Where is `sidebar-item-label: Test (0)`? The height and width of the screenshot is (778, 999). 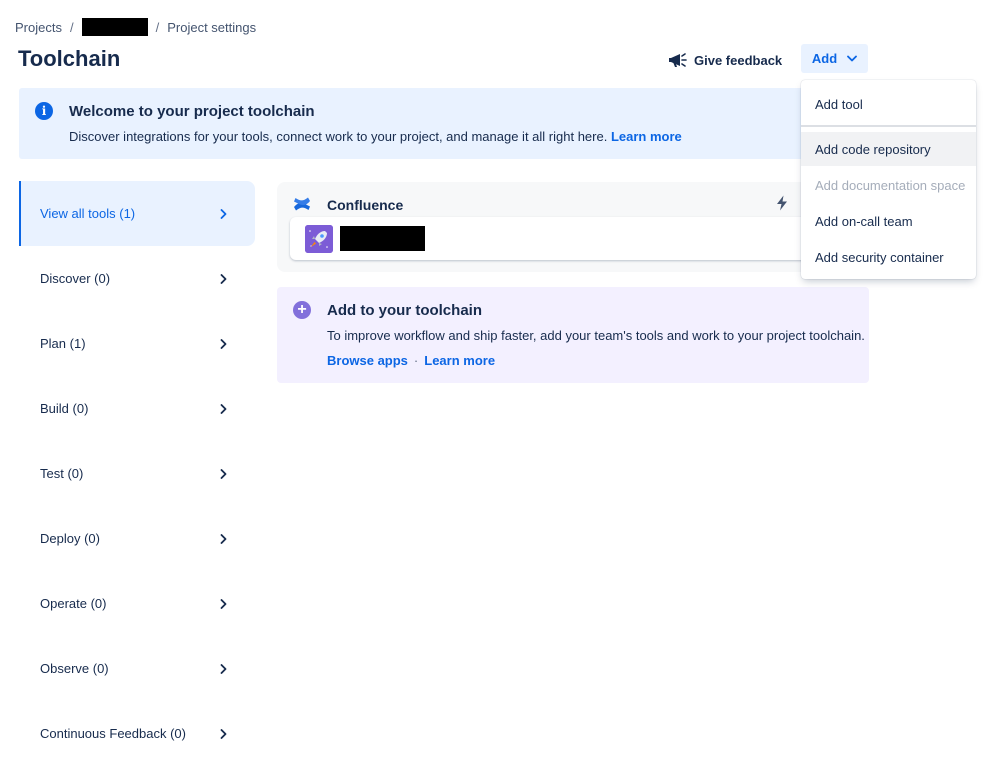 sidebar-item-label: Test (0) is located at coordinates (62, 473).